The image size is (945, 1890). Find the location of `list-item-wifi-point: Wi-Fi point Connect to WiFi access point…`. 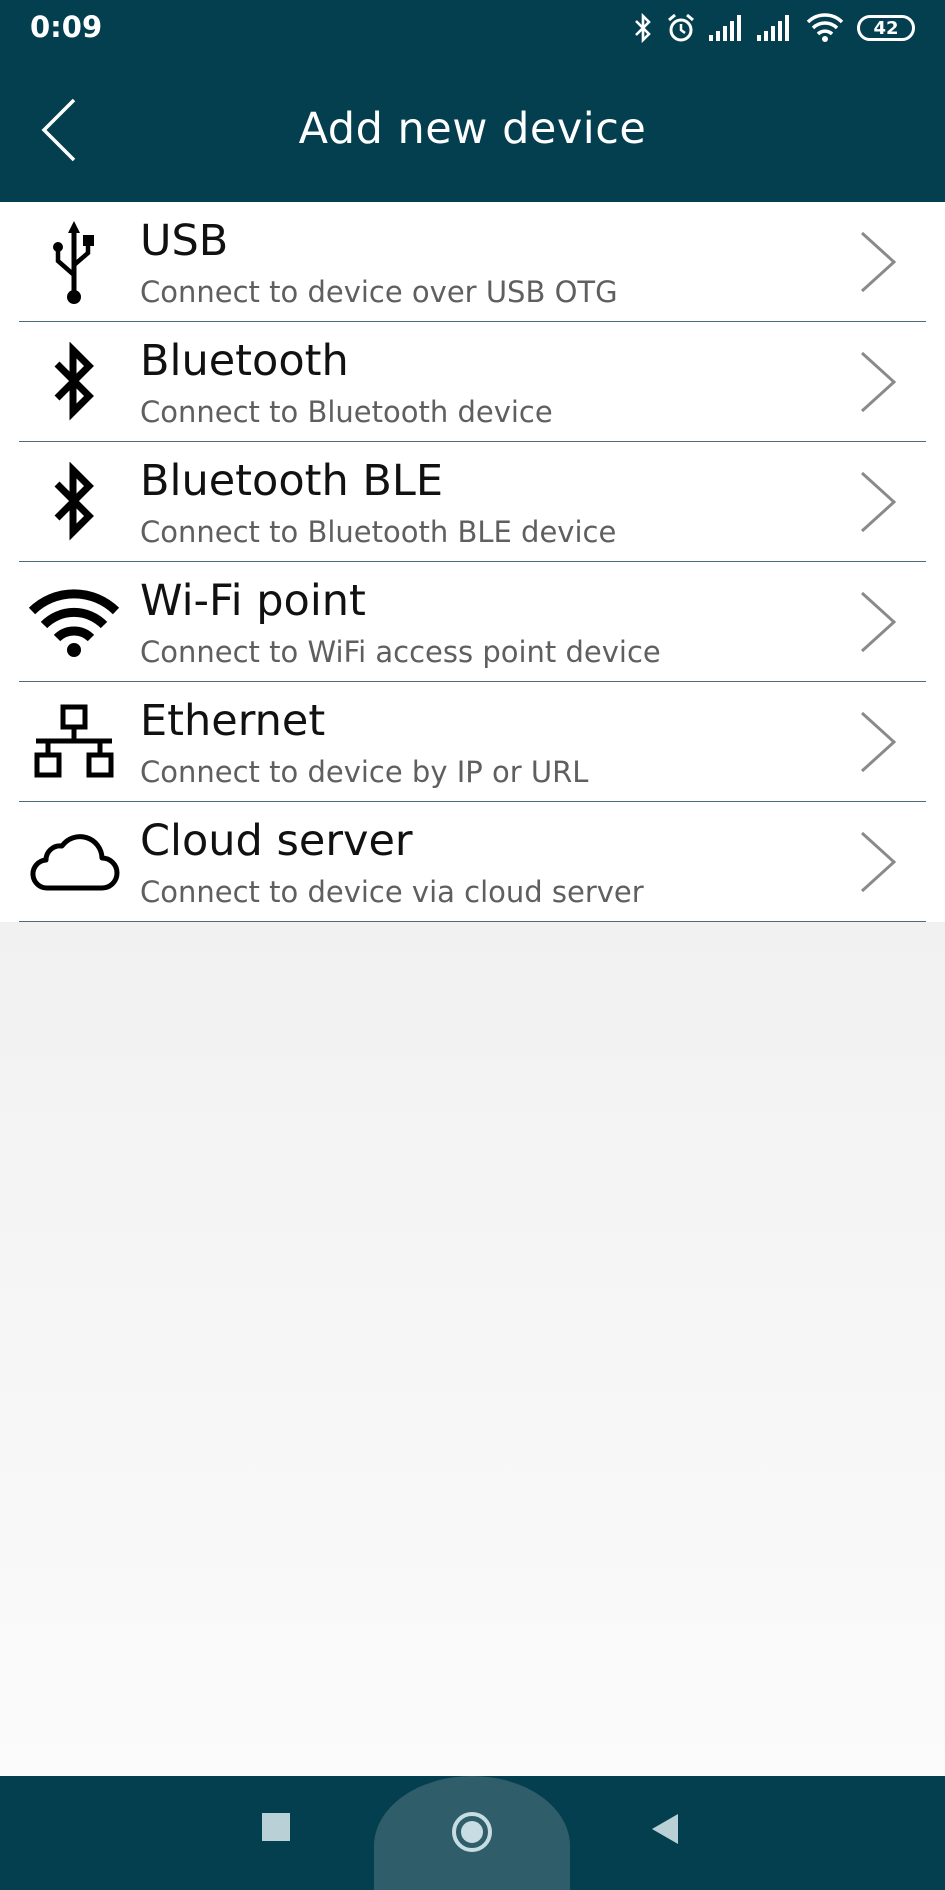

list-item-wifi-point: Wi-Fi point Connect to WiFi access point… is located at coordinates (472, 622).